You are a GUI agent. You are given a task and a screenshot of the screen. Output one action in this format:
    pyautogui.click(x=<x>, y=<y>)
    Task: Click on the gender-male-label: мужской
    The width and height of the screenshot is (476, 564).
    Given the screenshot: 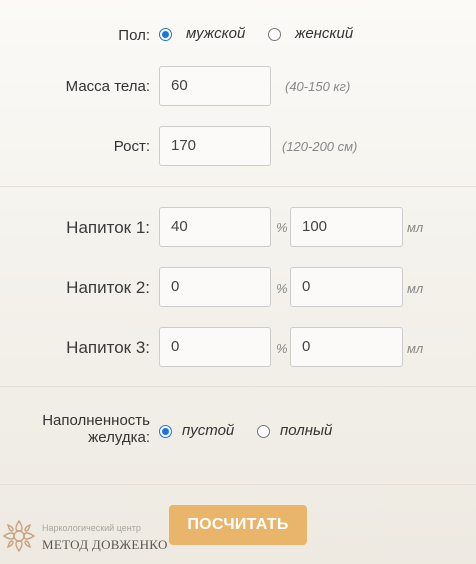 What is the action you would take?
    pyautogui.click(x=215, y=33)
    